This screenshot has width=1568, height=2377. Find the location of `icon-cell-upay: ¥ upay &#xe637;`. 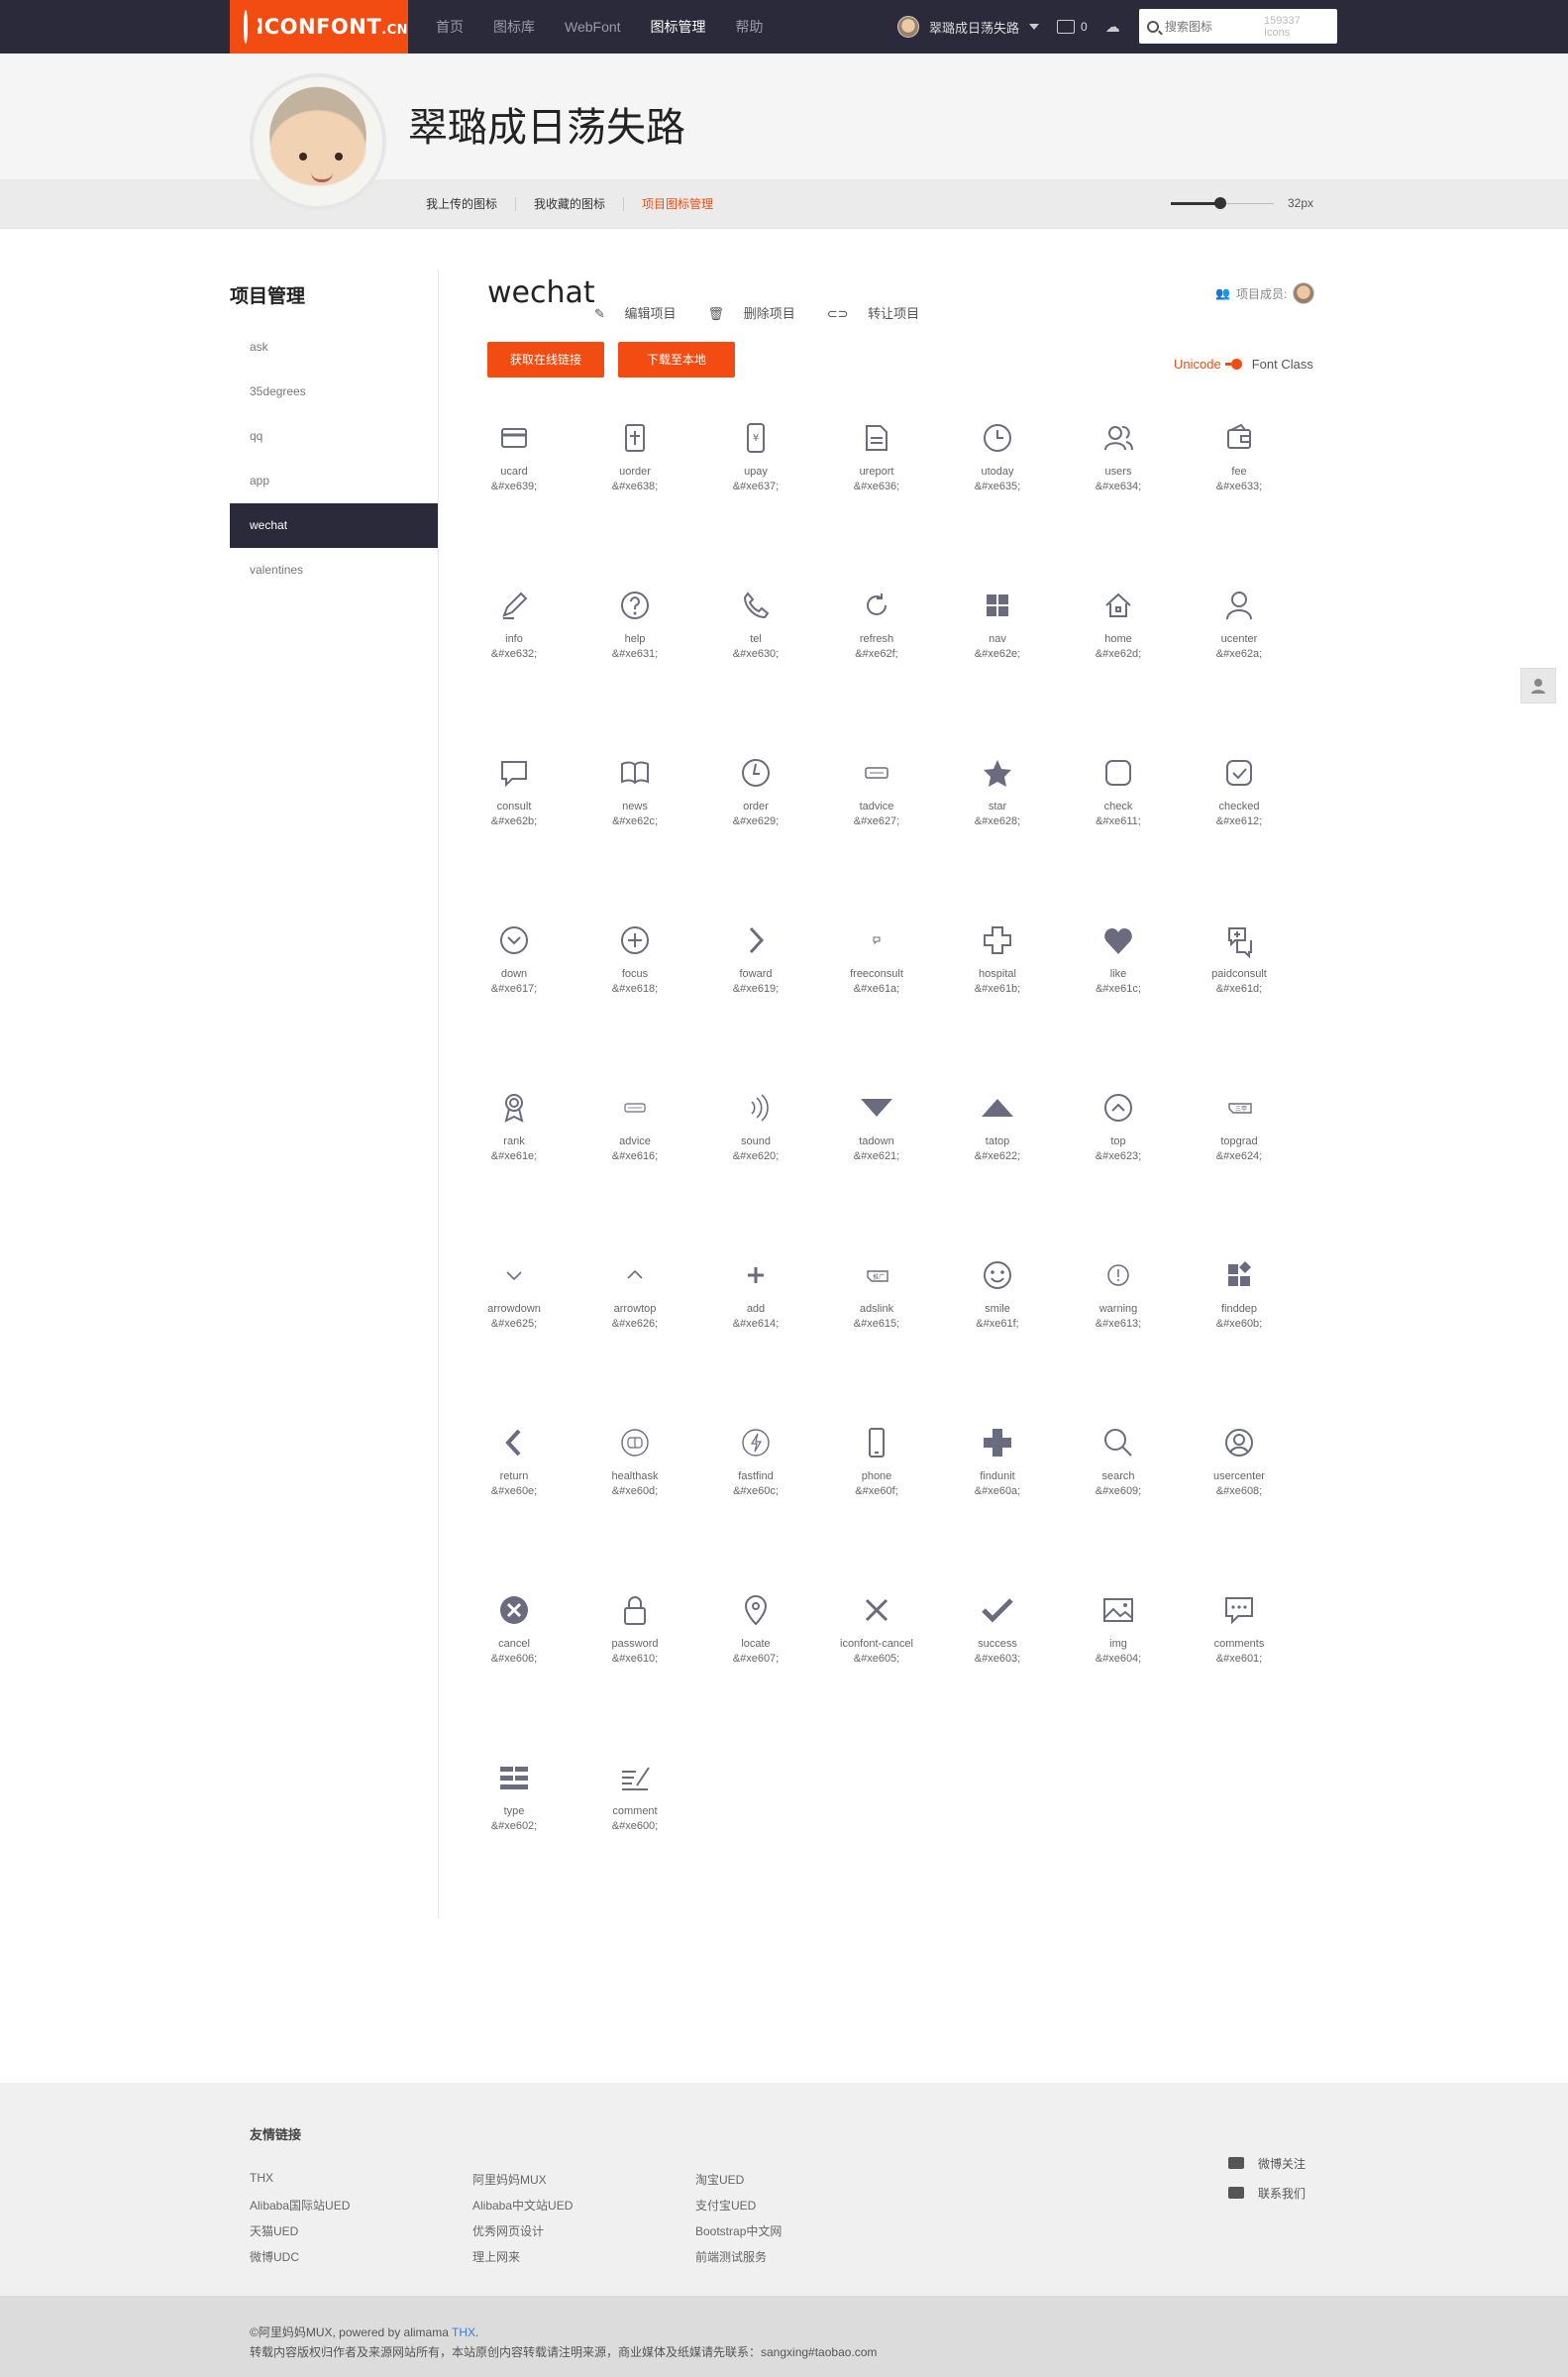

icon-cell-upay: ¥ upay &#xe637; is located at coordinates (756, 500).